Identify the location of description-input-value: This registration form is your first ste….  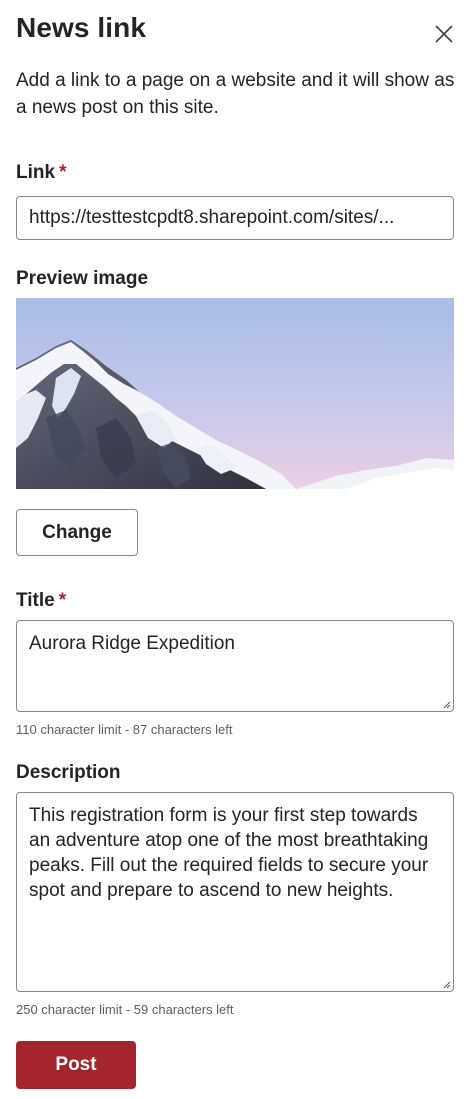
(229, 853).